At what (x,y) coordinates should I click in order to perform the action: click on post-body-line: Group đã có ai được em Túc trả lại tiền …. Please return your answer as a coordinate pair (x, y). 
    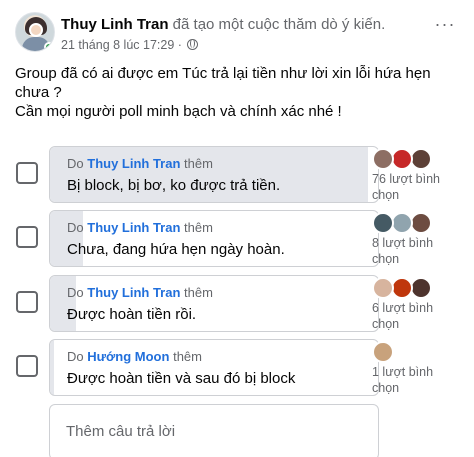
    Looking at the image, I should click on (223, 83).